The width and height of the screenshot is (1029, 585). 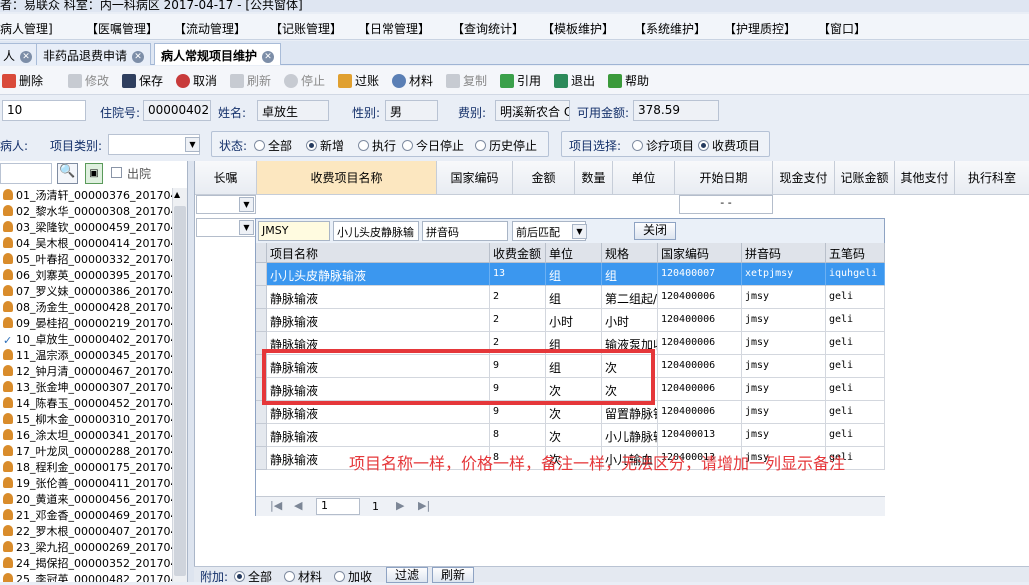 What do you see at coordinates (67, 173) in the screenshot?
I see `search-icon: 🔍` at bounding box center [67, 173].